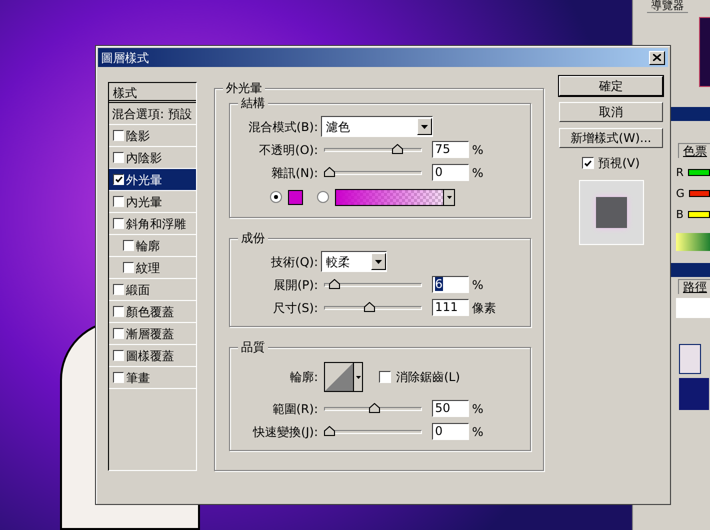  What do you see at coordinates (450, 149) in the screenshot?
I see `input-field: 75` at bounding box center [450, 149].